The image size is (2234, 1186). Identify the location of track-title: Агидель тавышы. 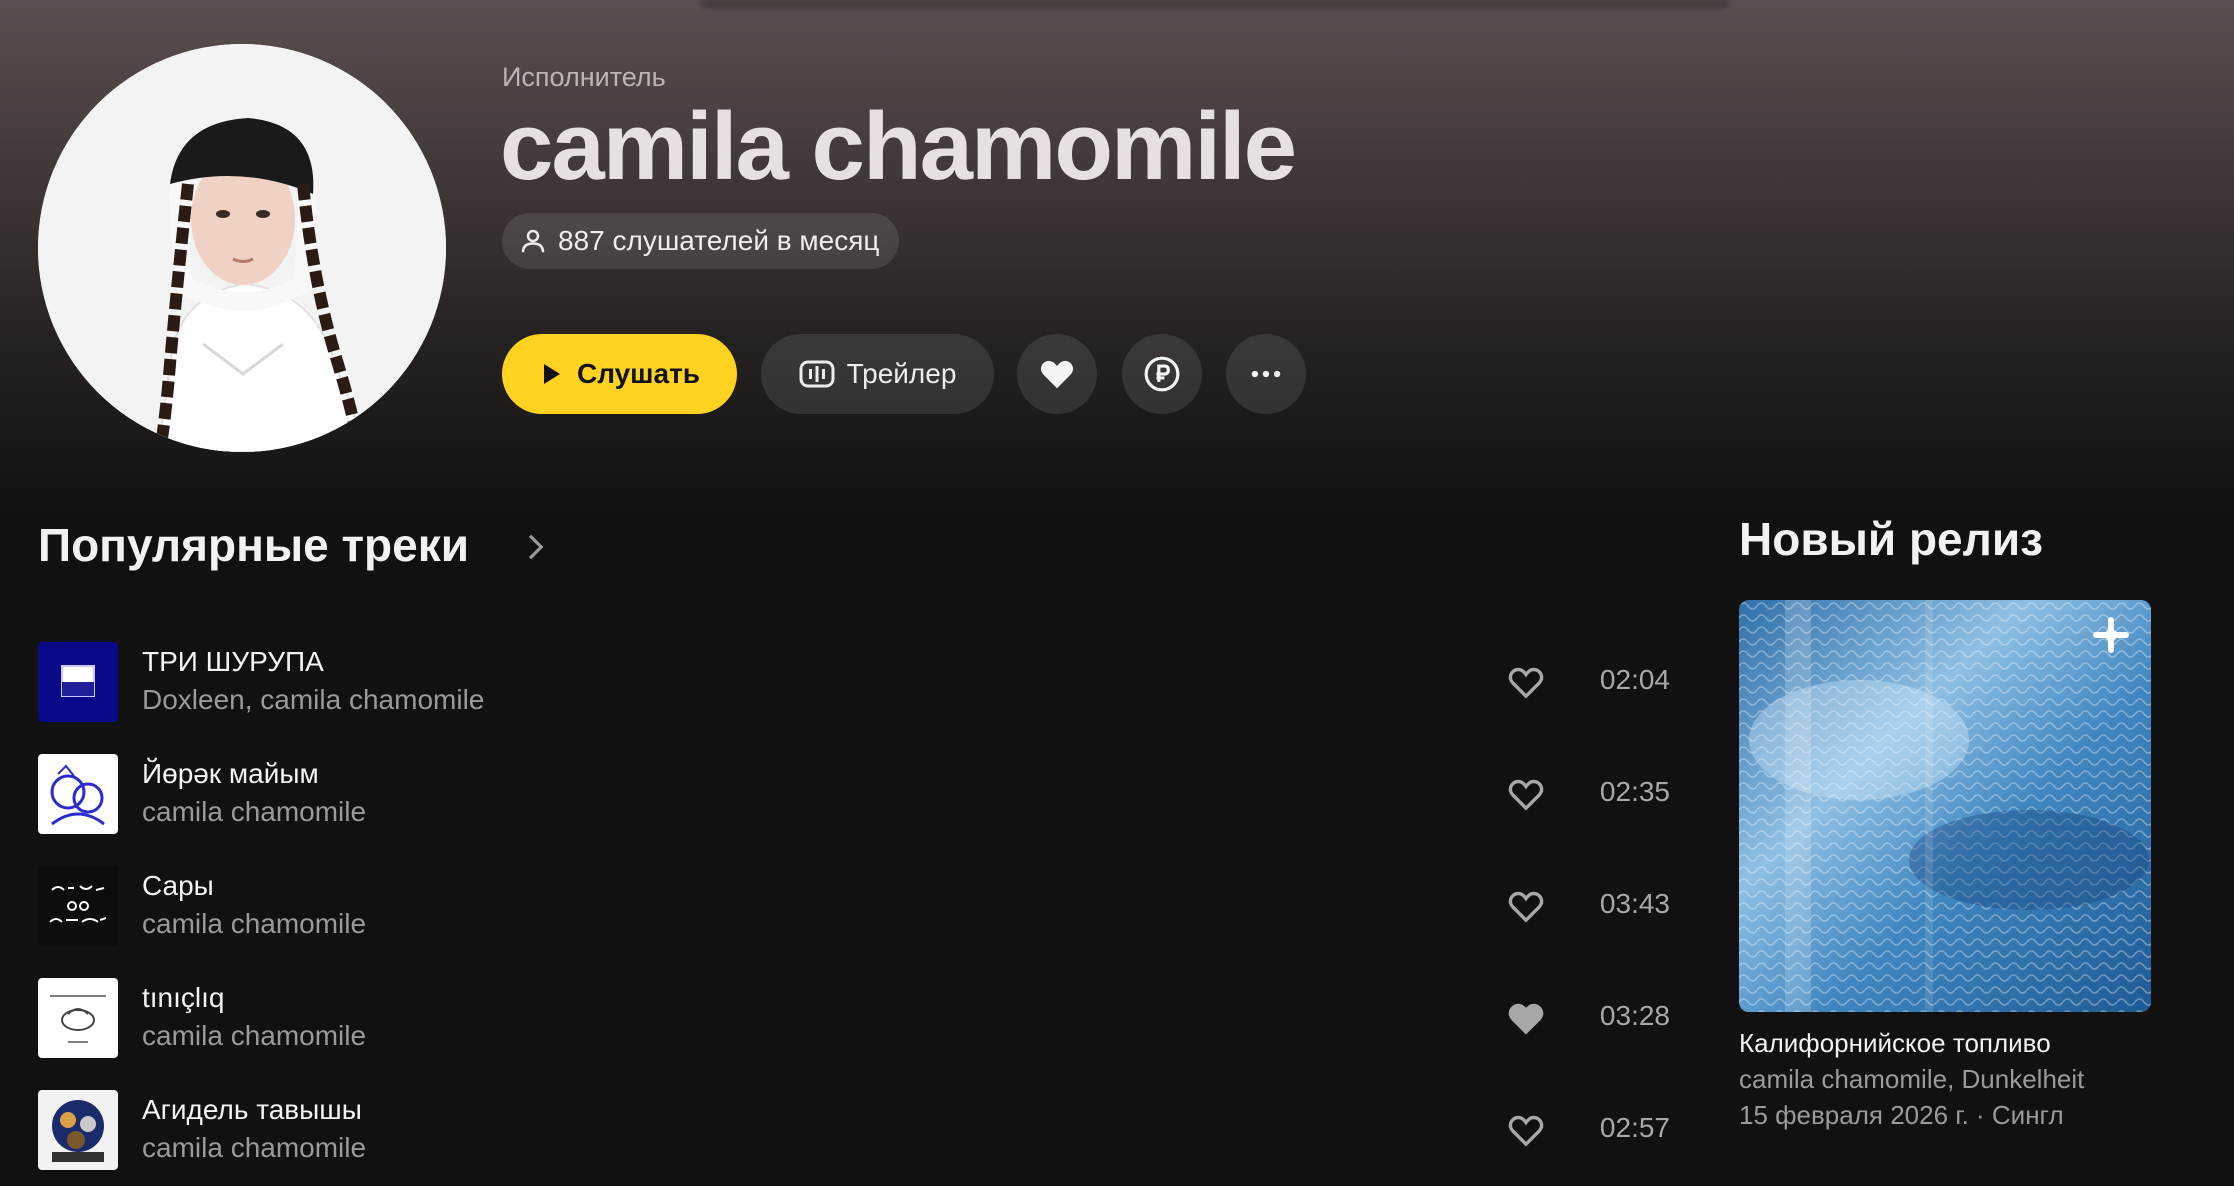
(254, 1110).